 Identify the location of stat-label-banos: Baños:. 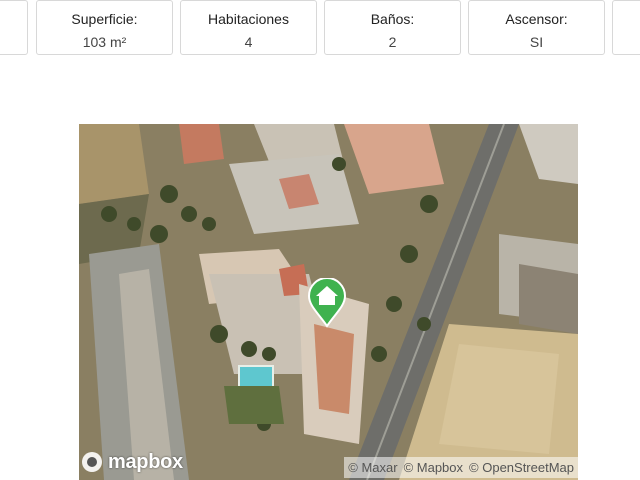
(392, 19).